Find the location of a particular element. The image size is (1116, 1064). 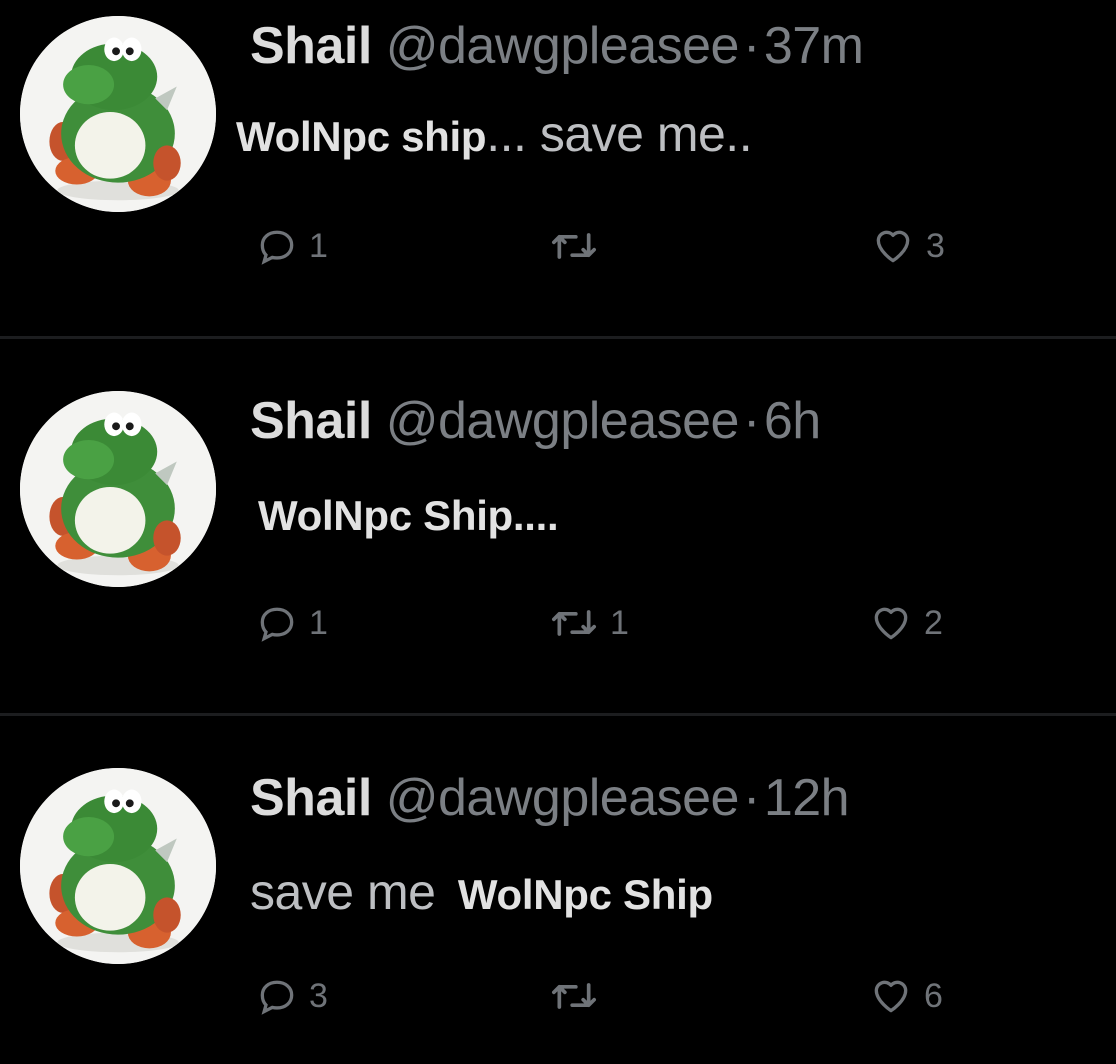

original-text: save me is located at coordinates (343, 892).